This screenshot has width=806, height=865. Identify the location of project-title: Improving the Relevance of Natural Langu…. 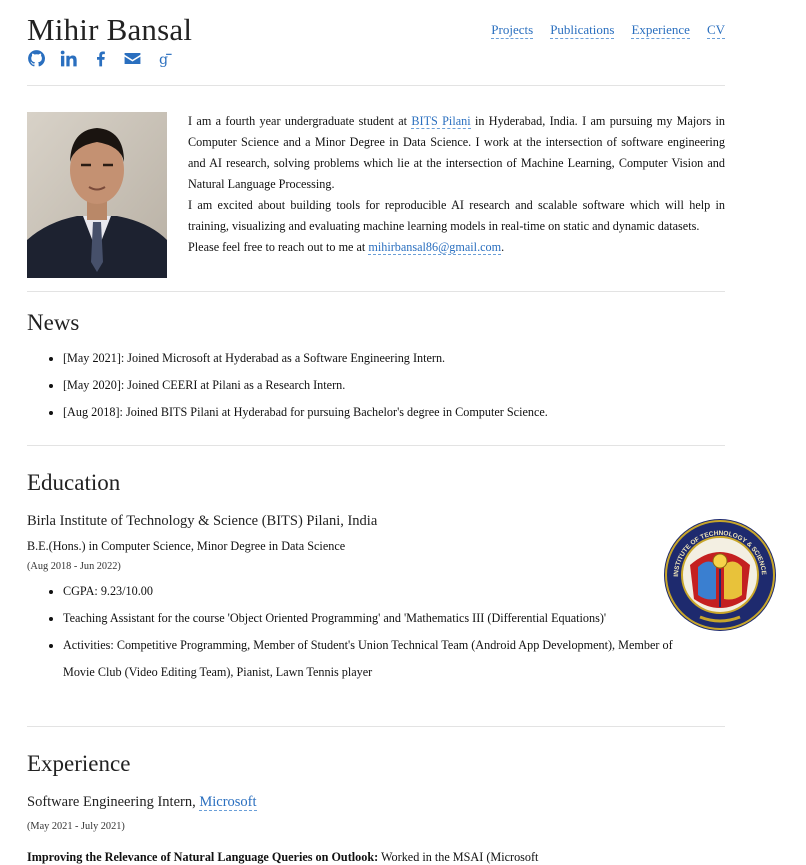
(203, 857).